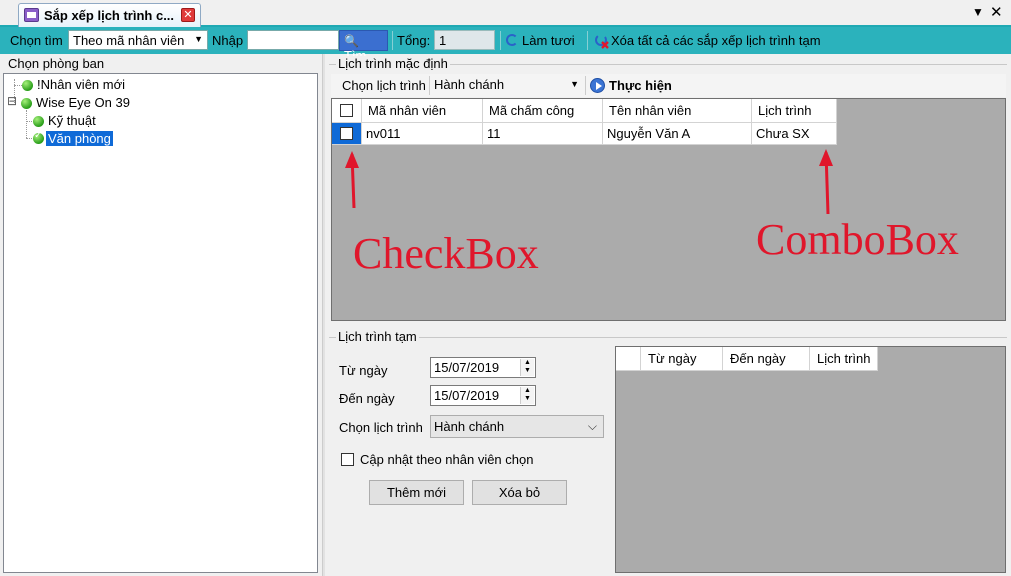 This screenshot has width=1011, height=576. Describe the element at coordinates (766, 359) in the screenshot. I see `column-header-to-date: Đến ngày` at that location.